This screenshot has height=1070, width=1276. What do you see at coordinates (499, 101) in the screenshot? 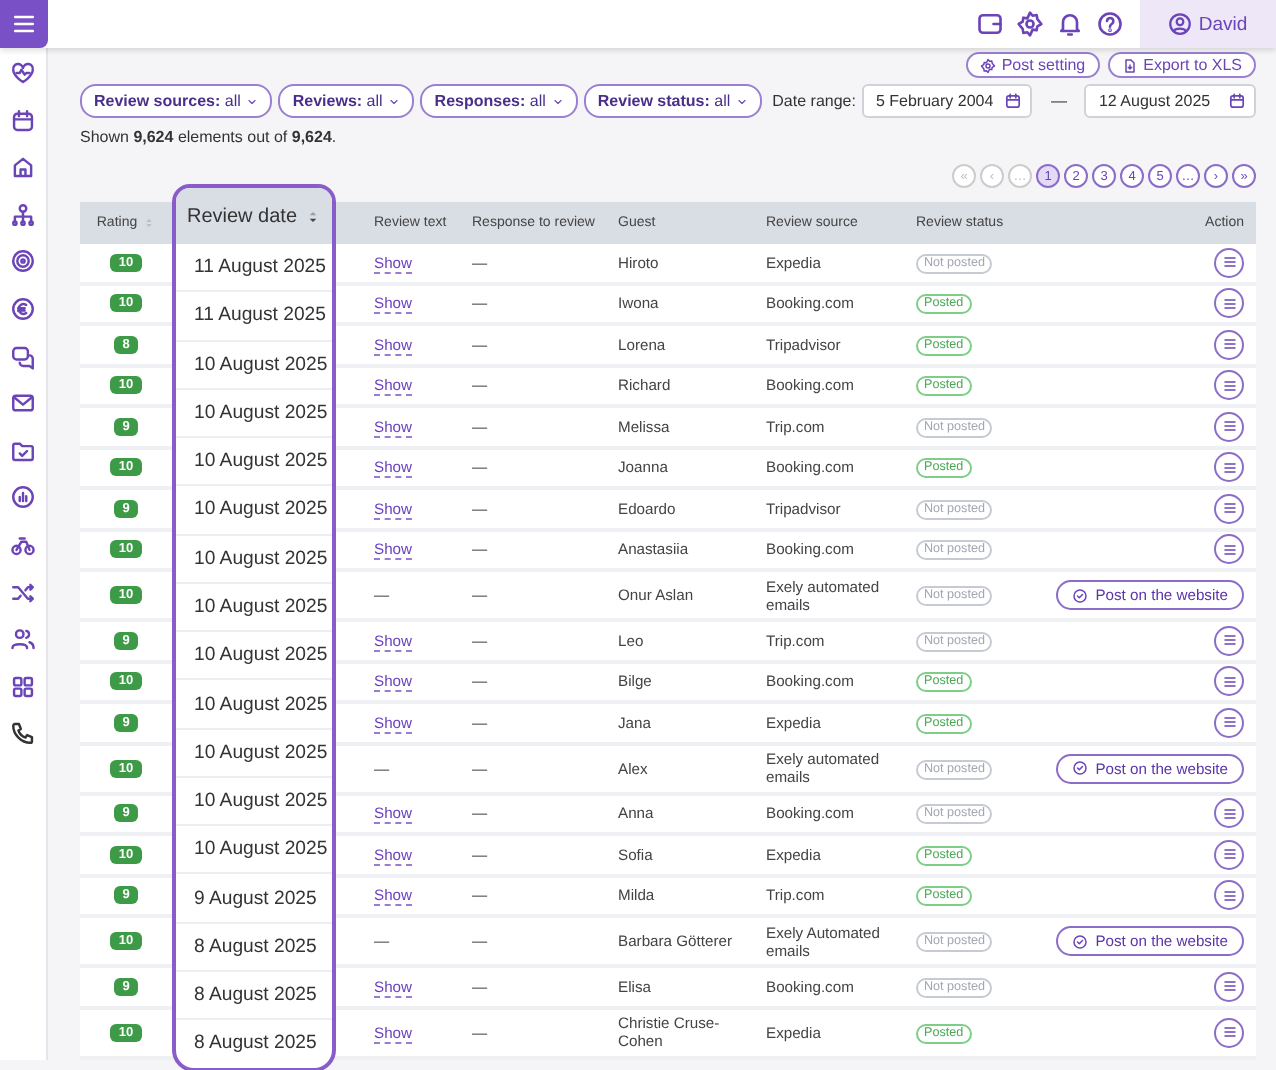
I see `filter-dropdown: Responses: all` at bounding box center [499, 101].